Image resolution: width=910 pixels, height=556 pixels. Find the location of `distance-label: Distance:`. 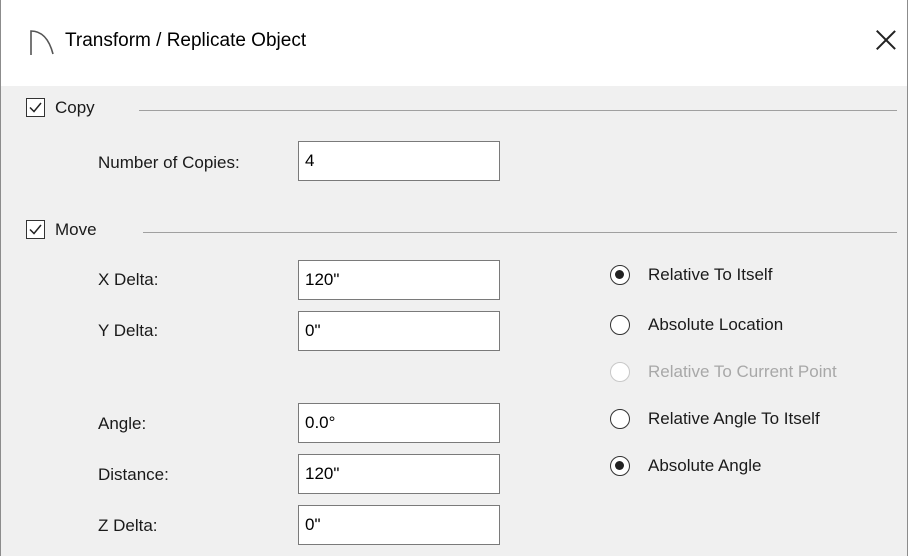

distance-label: Distance: is located at coordinates (133, 474).